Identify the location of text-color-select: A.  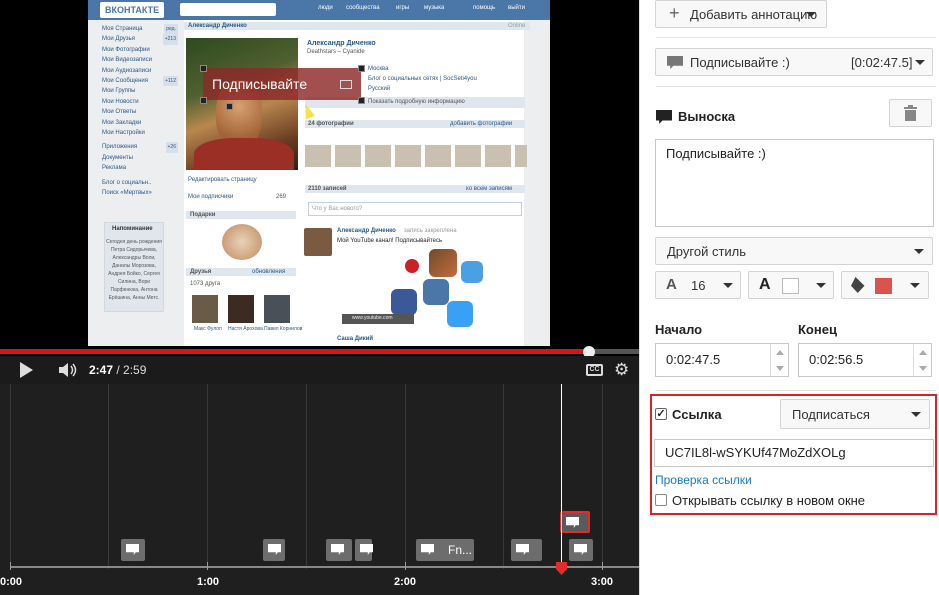
(791, 285).